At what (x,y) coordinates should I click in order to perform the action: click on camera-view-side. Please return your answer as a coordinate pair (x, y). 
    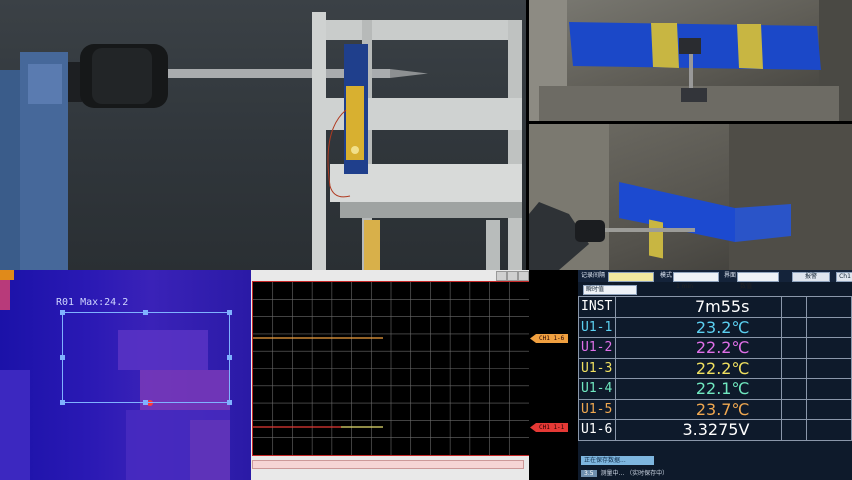
    Looking at the image, I should click on (690, 197).